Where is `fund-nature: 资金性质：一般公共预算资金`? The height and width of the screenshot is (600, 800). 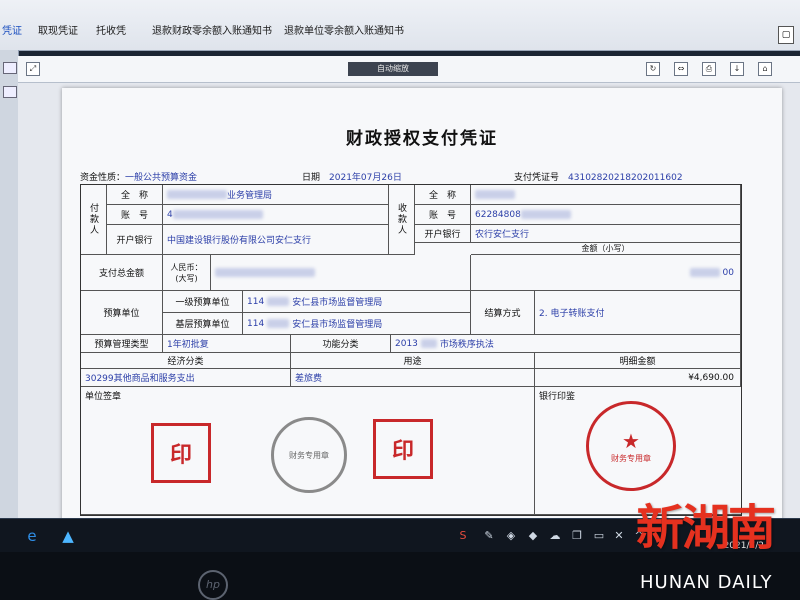
fund-nature: 资金性质：一般公共预算资金 is located at coordinates (139, 178).